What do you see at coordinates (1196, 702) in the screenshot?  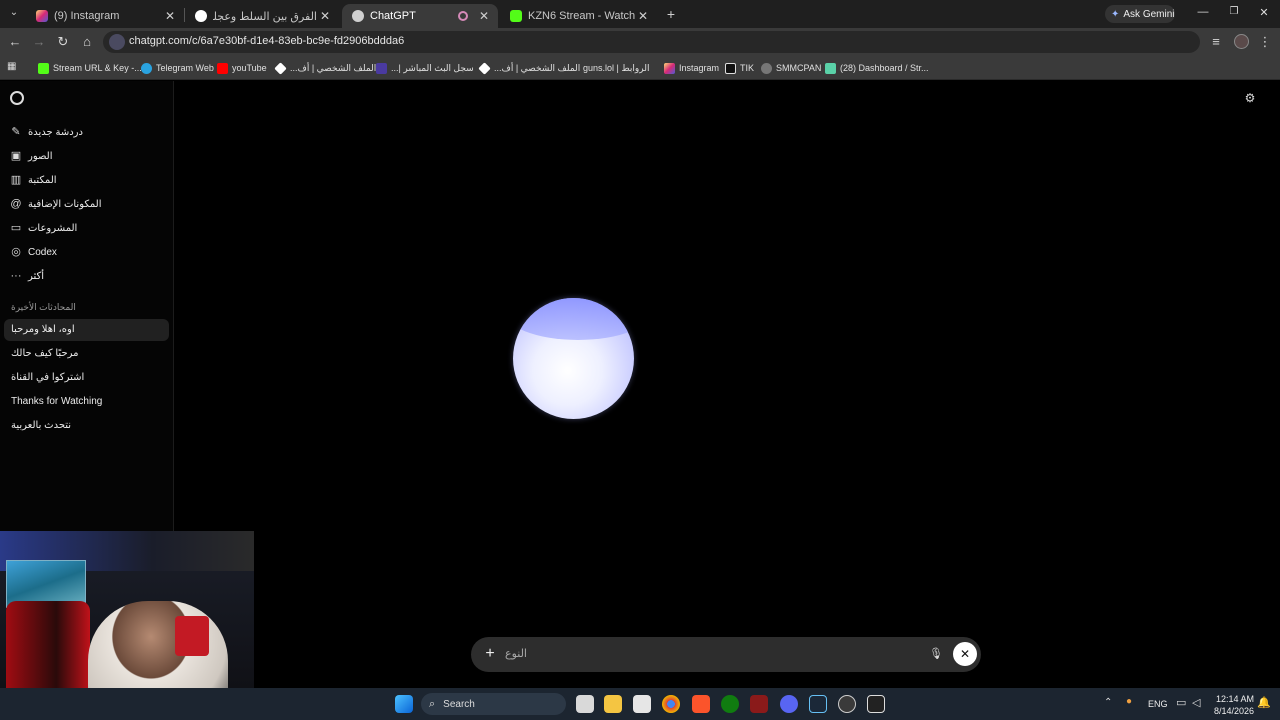 I see `volume-icon: ◁` at bounding box center [1196, 702].